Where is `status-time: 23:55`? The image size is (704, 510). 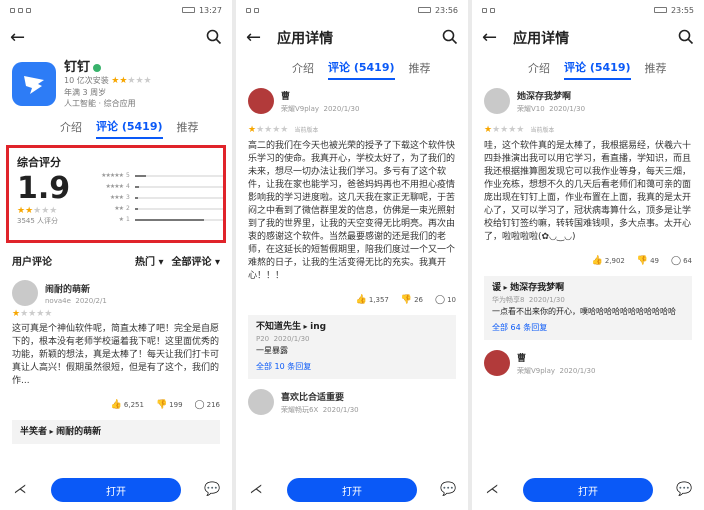
status-time: 23:55 is located at coordinates (682, 10).